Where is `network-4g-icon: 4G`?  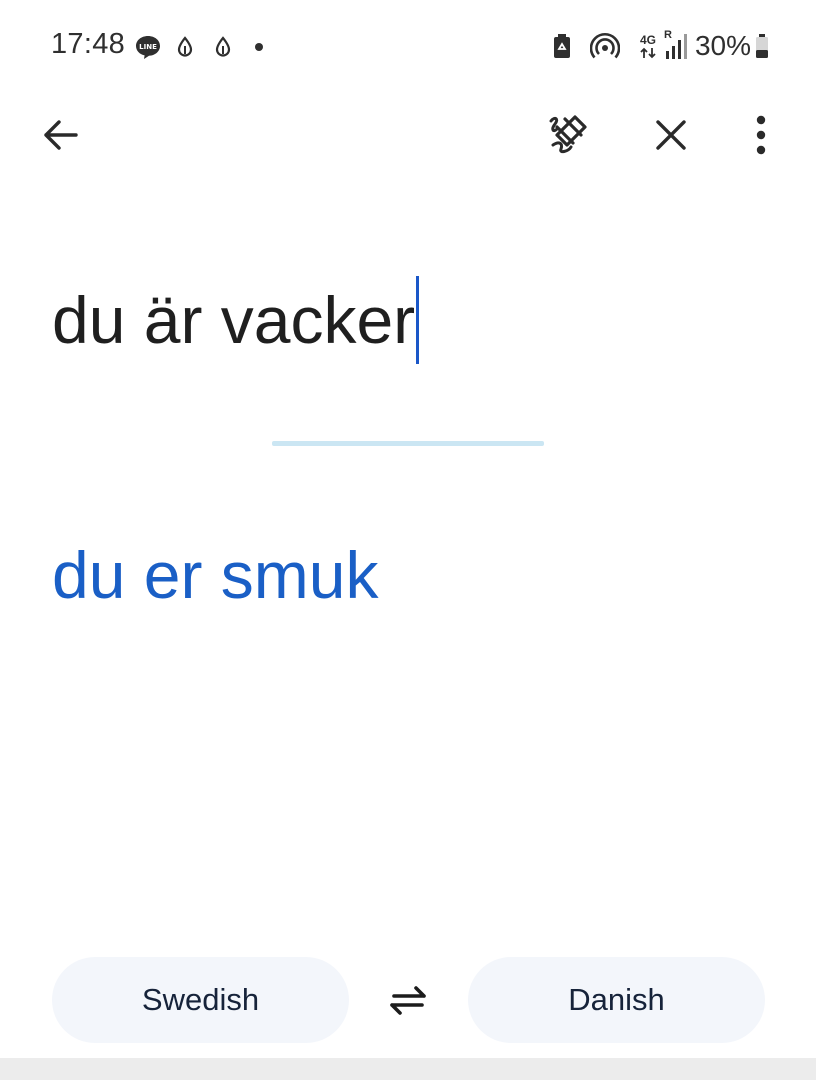
network-4g-icon: 4G is located at coordinates (648, 46).